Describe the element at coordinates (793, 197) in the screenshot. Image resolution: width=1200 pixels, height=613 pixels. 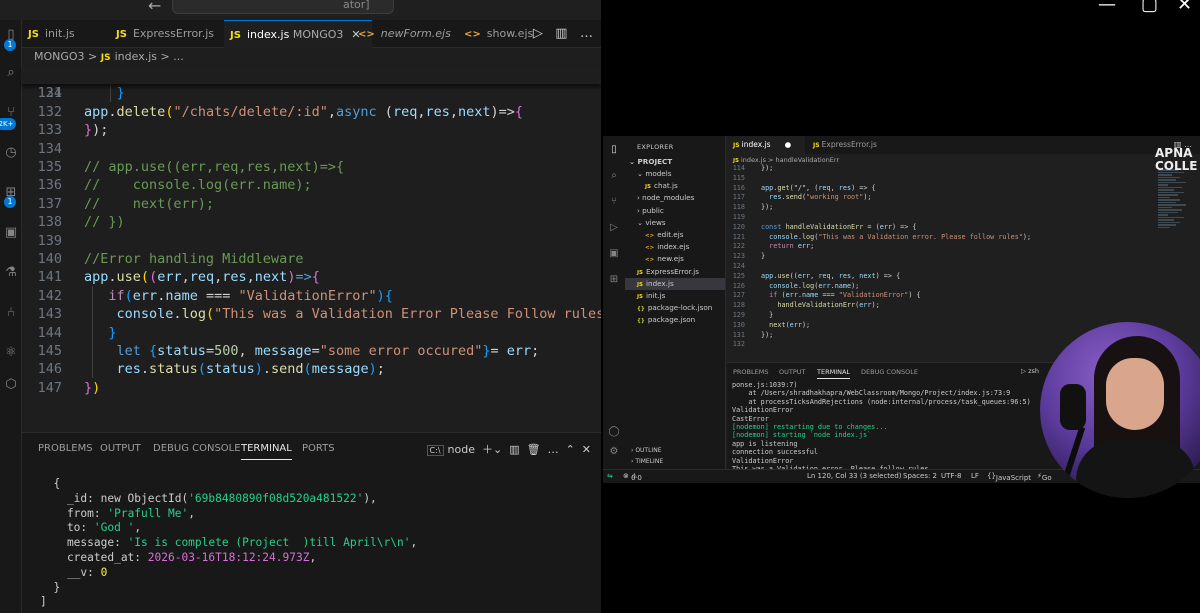
I see `code-token: send` at that location.